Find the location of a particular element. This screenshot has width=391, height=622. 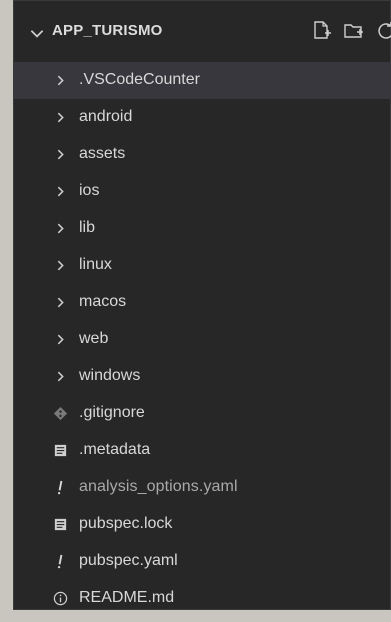

tree-folder-vscodecounter: .VSCodeCounter is located at coordinates (202, 80).